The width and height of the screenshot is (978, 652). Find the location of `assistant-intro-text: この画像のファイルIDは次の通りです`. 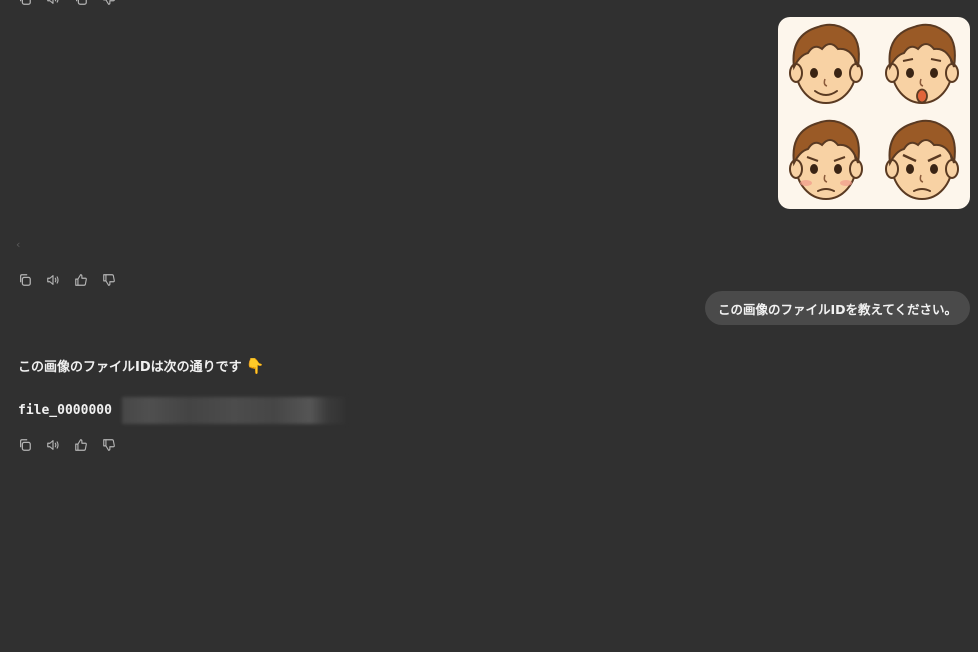

assistant-intro-text: この画像のファイルIDは次の通りです is located at coordinates (130, 367).